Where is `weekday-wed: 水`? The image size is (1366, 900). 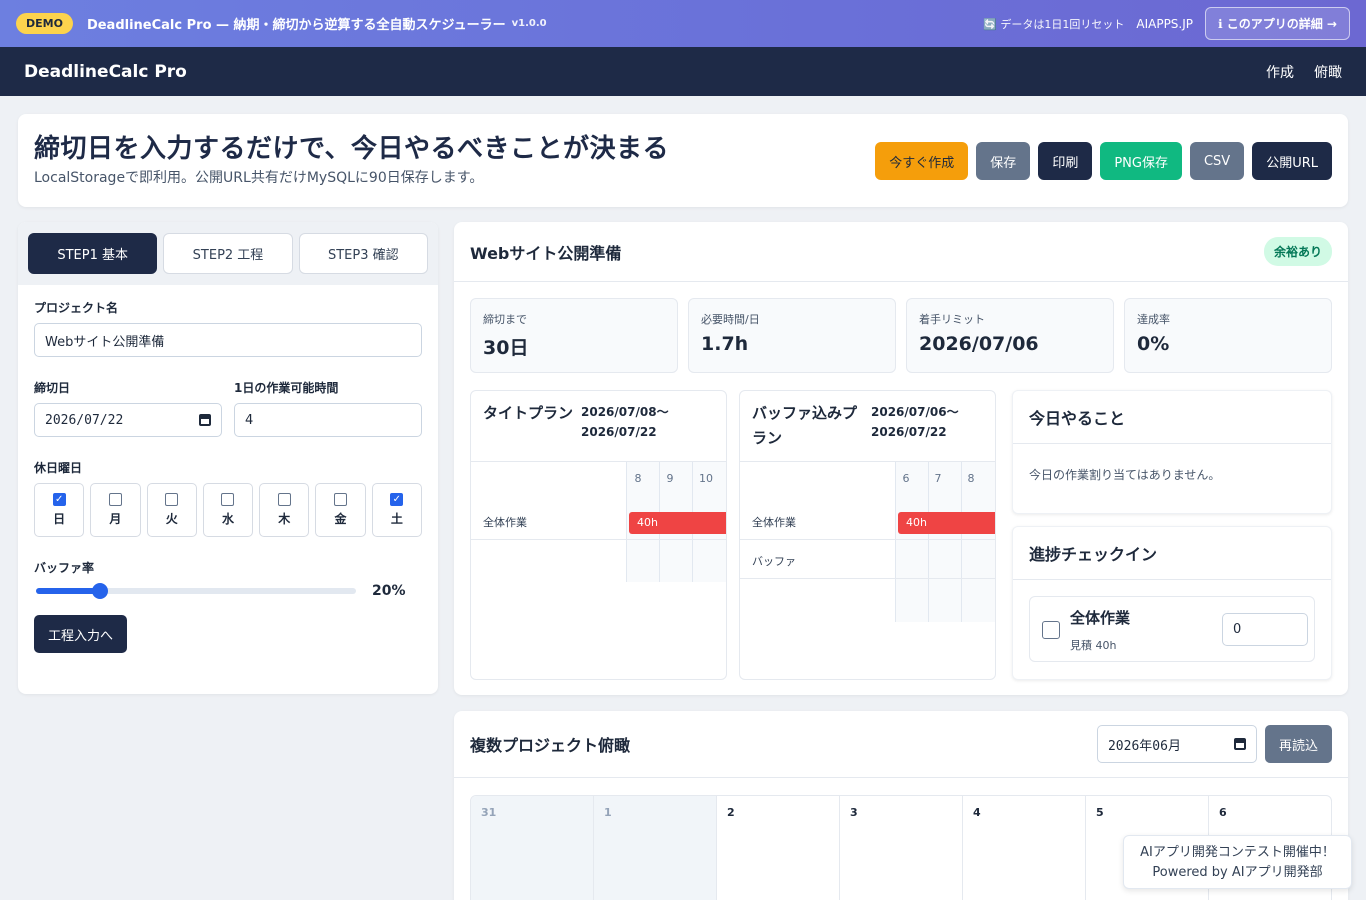 weekday-wed: 水 is located at coordinates (228, 510).